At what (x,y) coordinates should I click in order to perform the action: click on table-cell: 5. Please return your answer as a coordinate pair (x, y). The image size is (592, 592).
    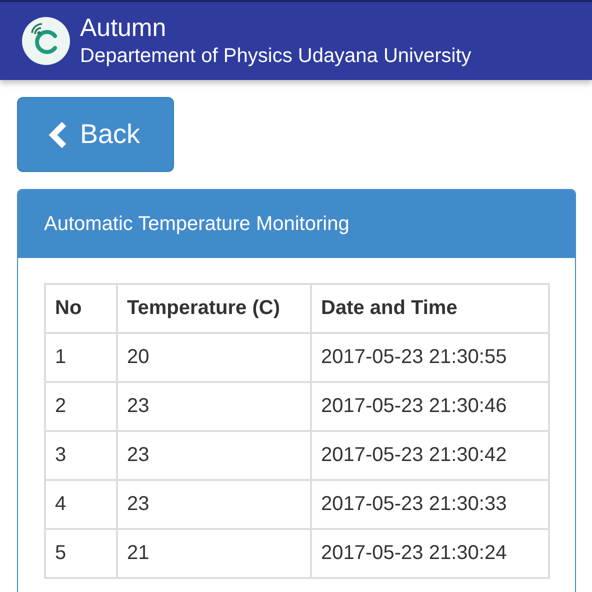
    Looking at the image, I should click on (81, 553).